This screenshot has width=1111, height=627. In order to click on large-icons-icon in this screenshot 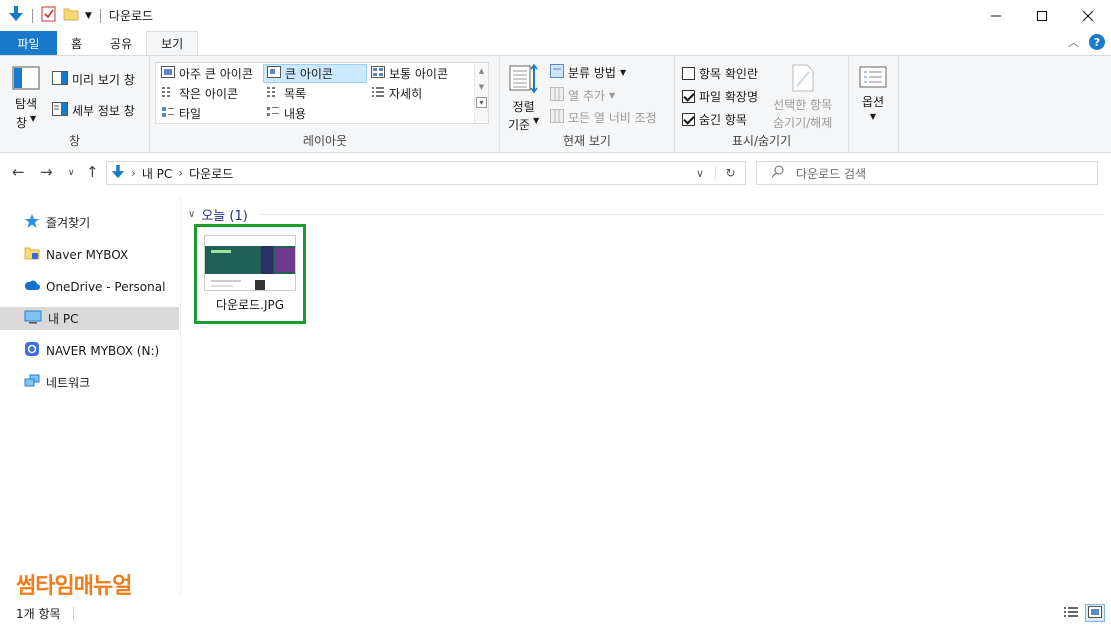, I will do `click(274, 73)`.